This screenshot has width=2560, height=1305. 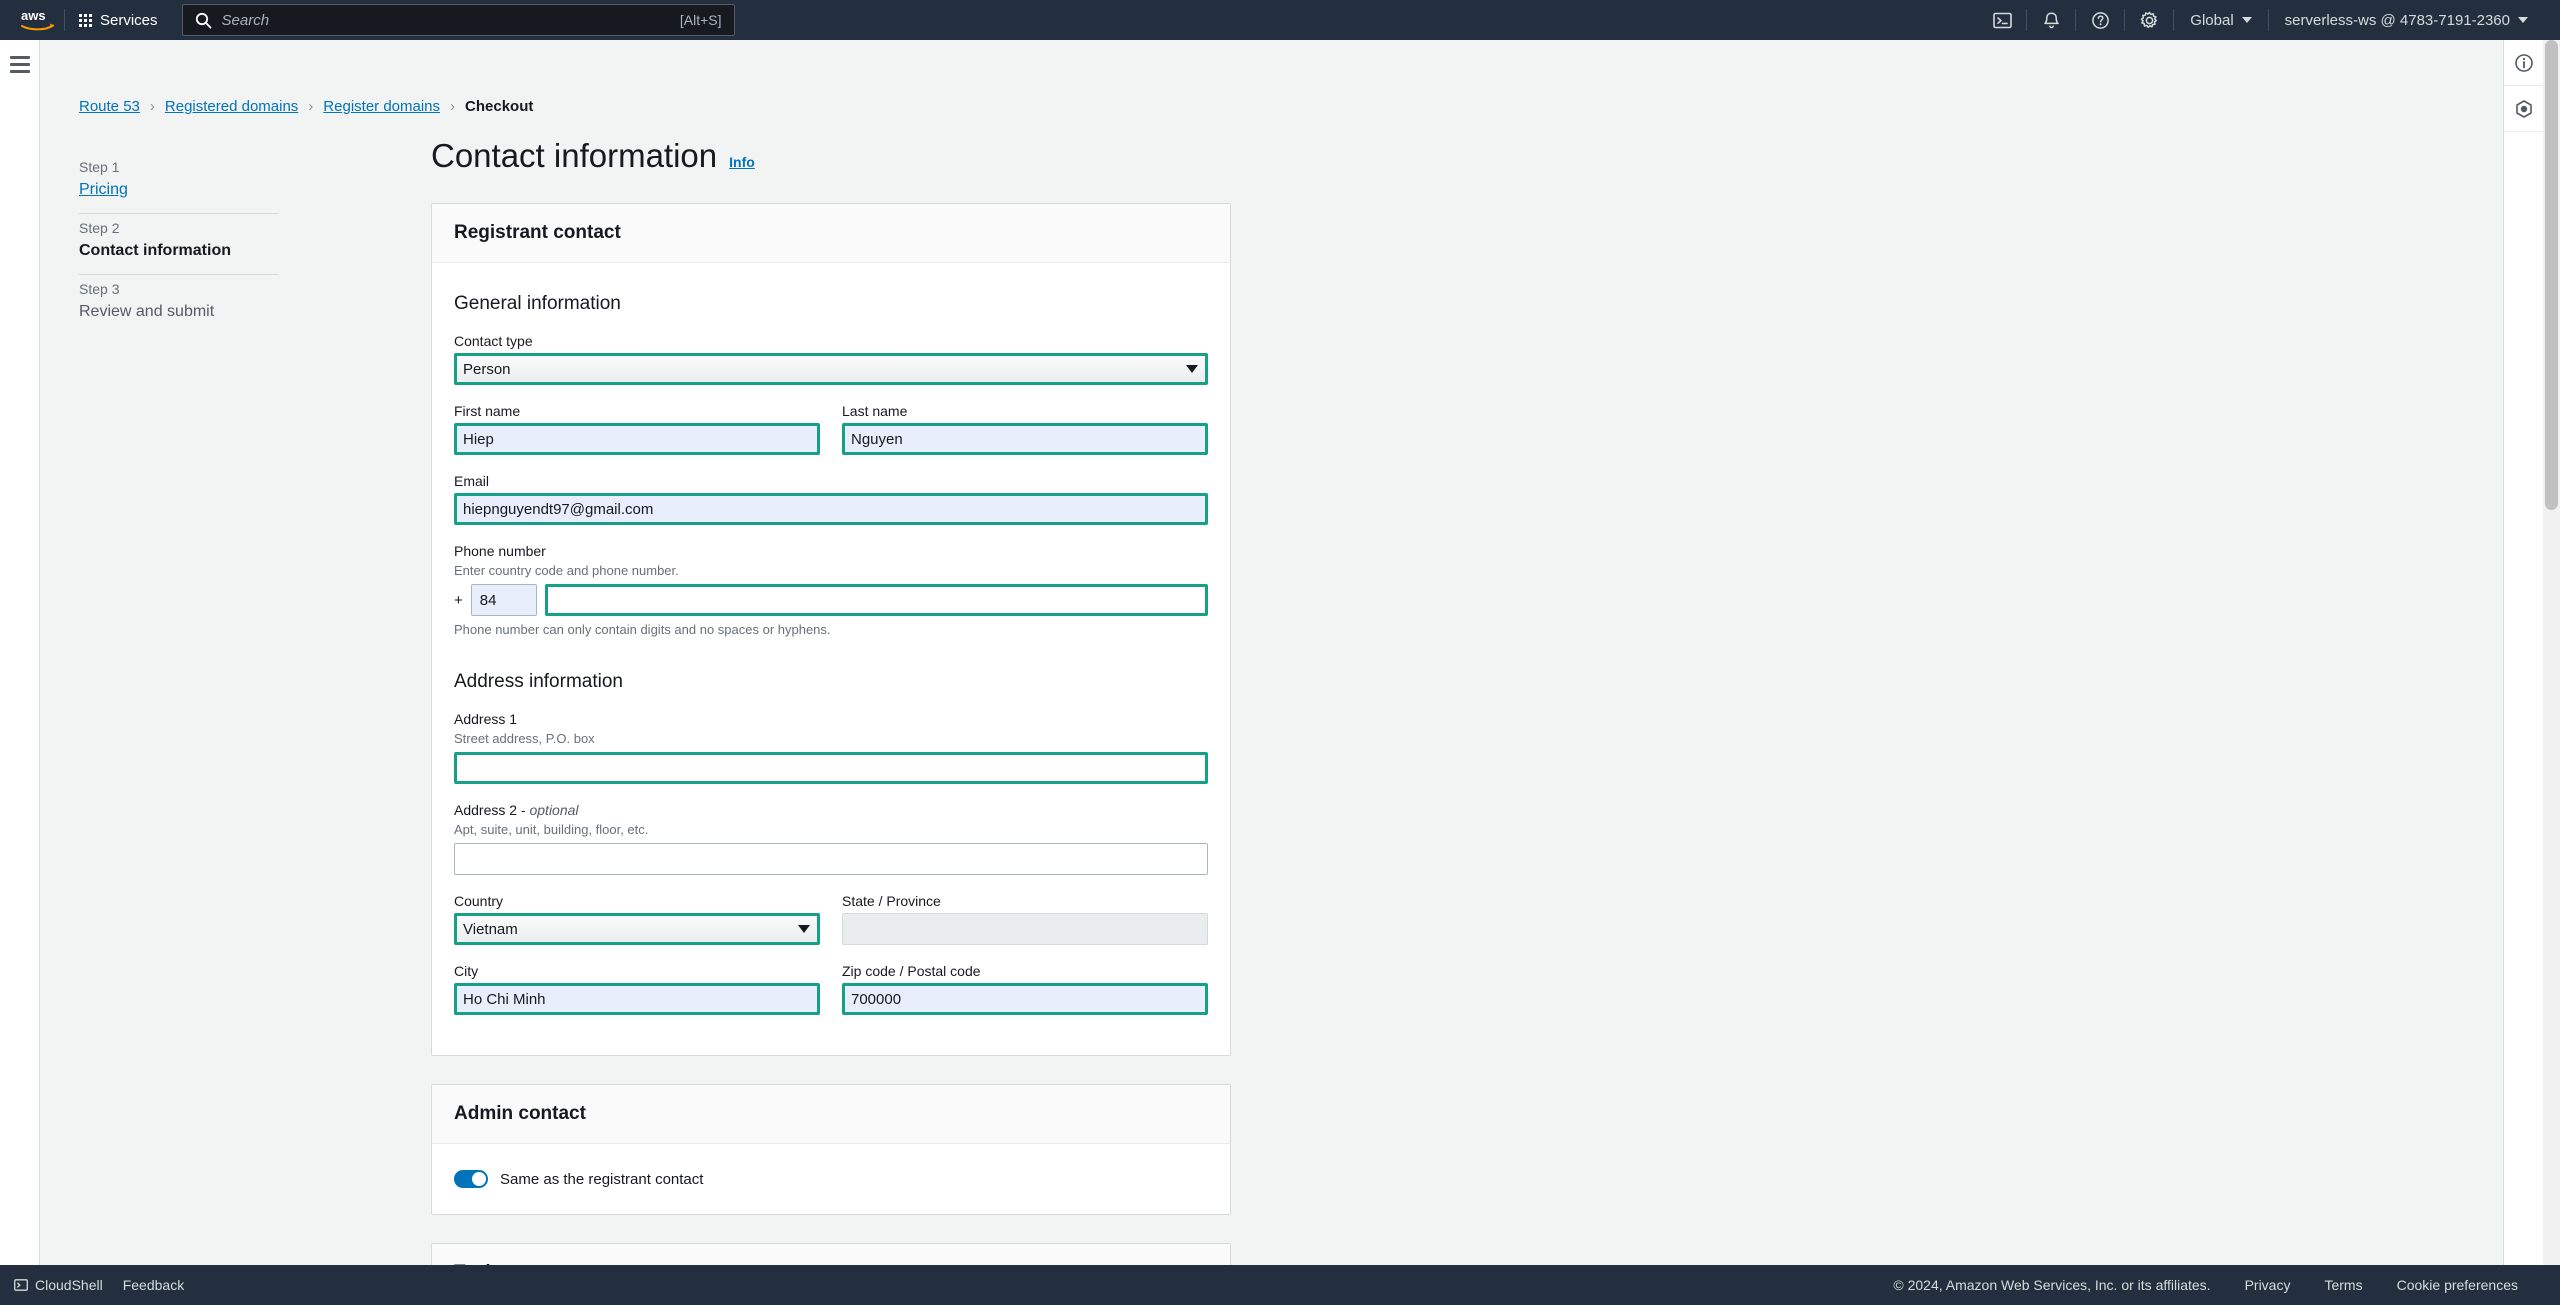 What do you see at coordinates (2002, 20) in the screenshot?
I see `cloudshell-icon` at bounding box center [2002, 20].